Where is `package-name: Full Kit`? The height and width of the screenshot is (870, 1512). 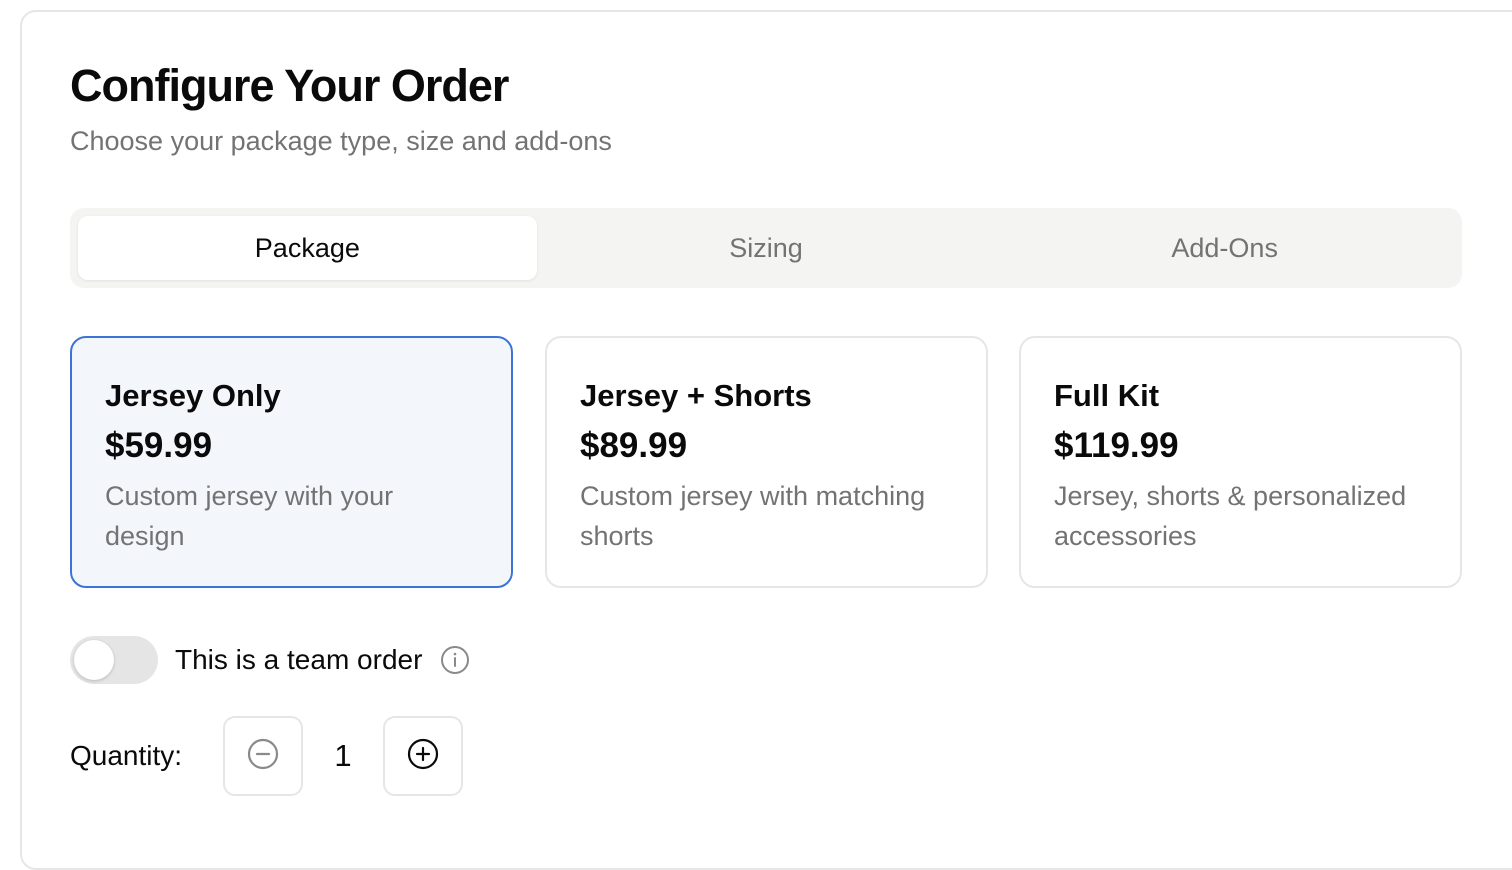
package-name: Full Kit is located at coordinates (1107, 395).